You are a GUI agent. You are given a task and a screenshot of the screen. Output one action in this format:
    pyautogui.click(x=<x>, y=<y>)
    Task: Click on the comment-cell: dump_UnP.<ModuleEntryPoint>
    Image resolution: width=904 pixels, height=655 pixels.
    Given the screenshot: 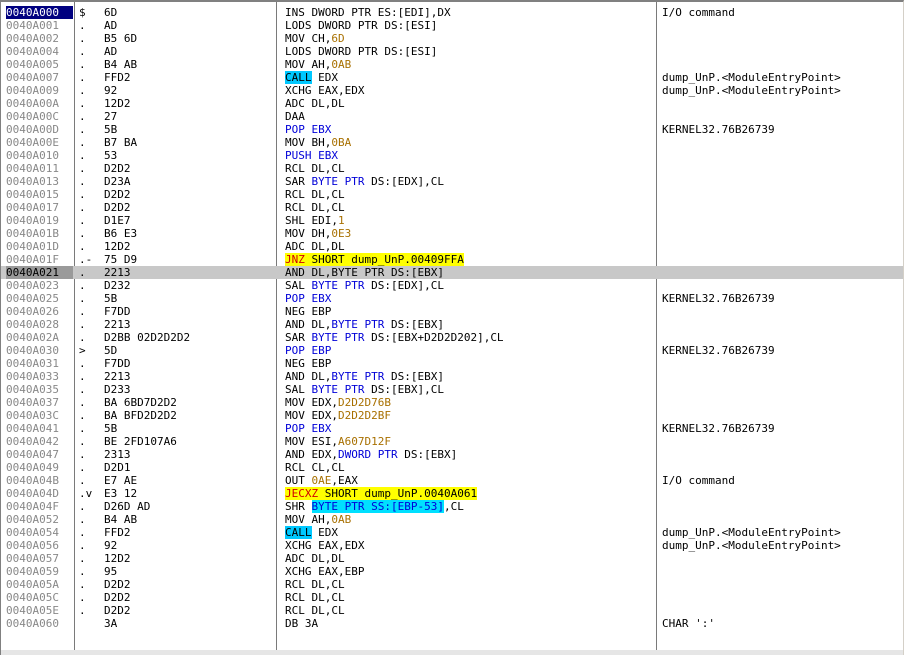 What is the action you would take?
    pyautogui.click(x=751, y=545)
    